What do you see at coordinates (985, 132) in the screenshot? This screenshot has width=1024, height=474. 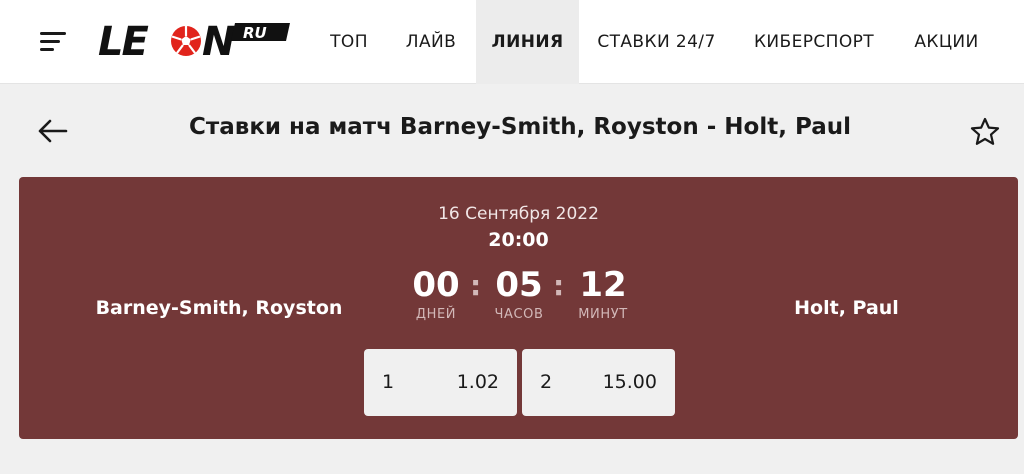 I see `favorite-star-icon` at bounding box center [985, 132].